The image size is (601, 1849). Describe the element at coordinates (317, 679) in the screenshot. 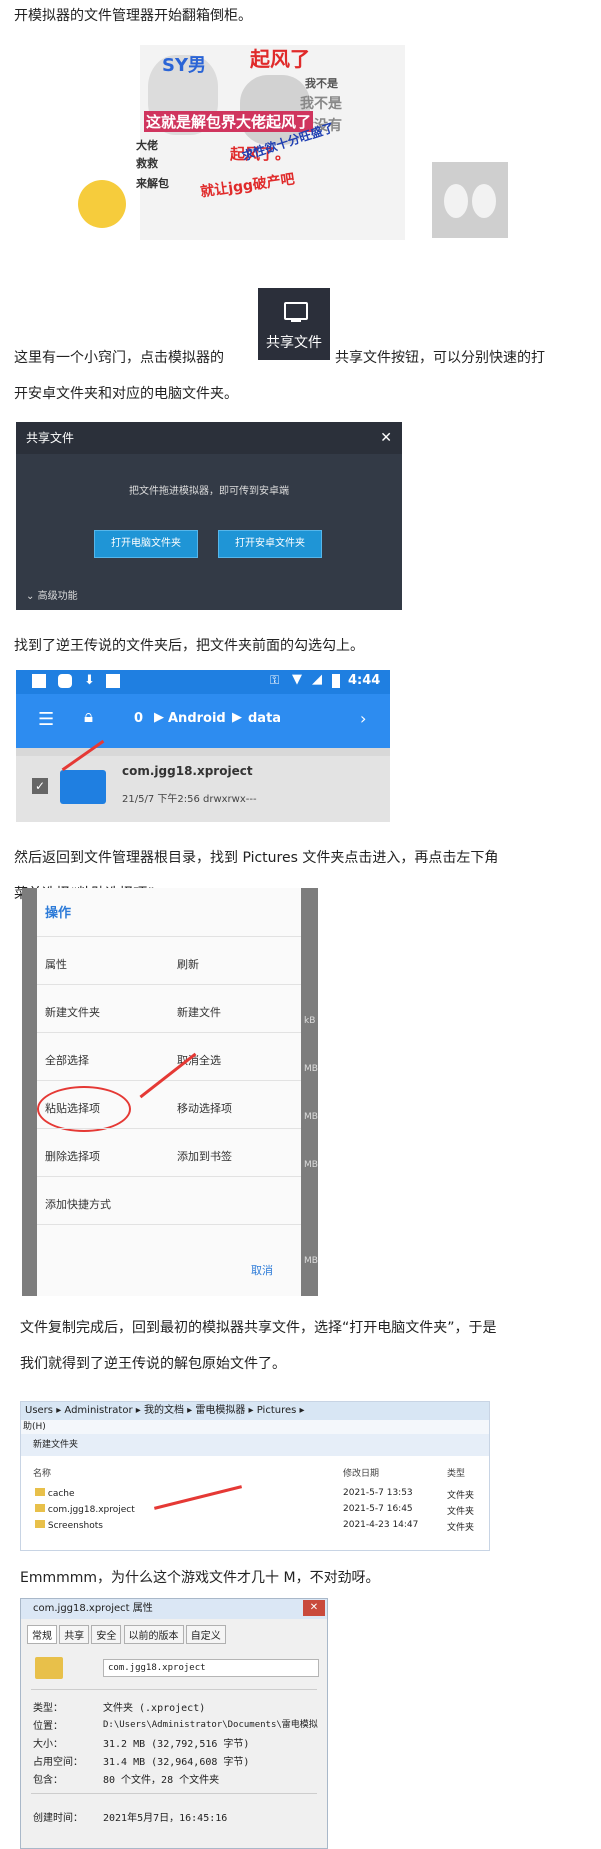

I see `signal-icon: ◢` at that location.